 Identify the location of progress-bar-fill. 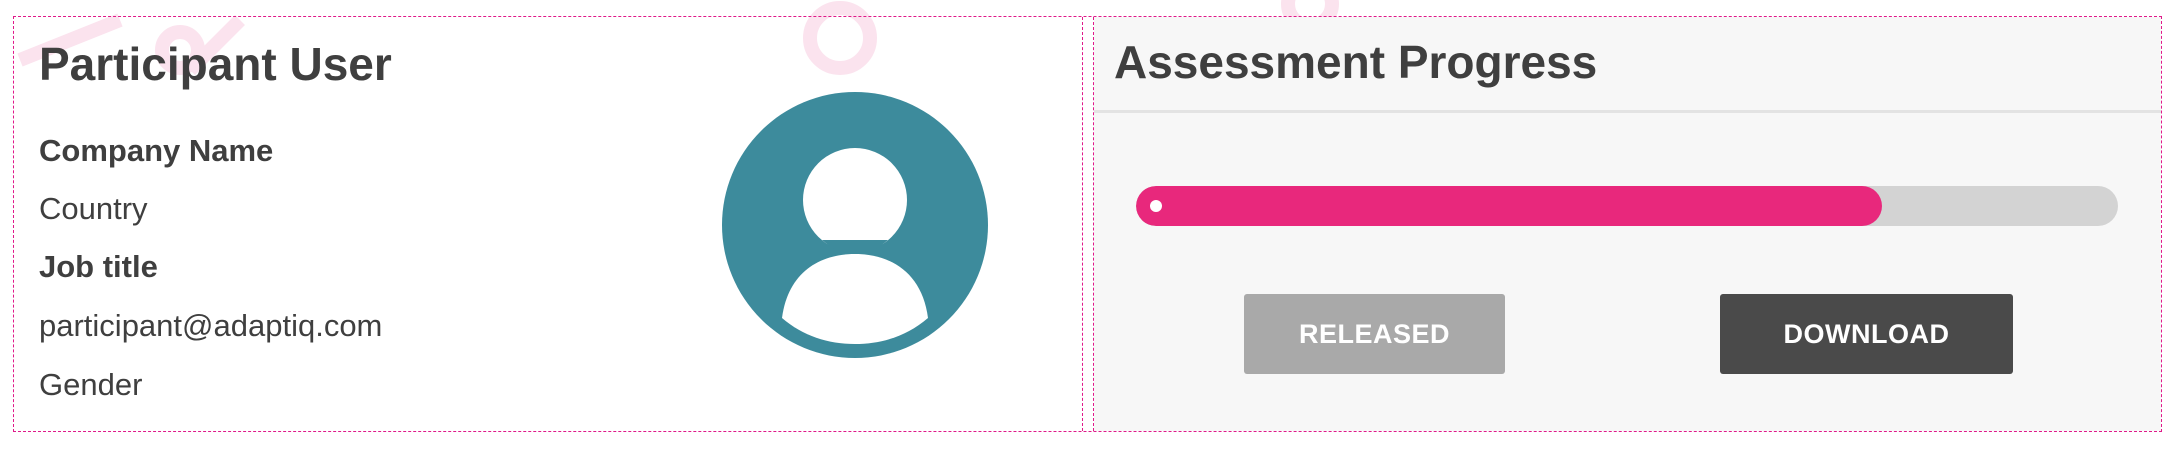
(1509, 206).